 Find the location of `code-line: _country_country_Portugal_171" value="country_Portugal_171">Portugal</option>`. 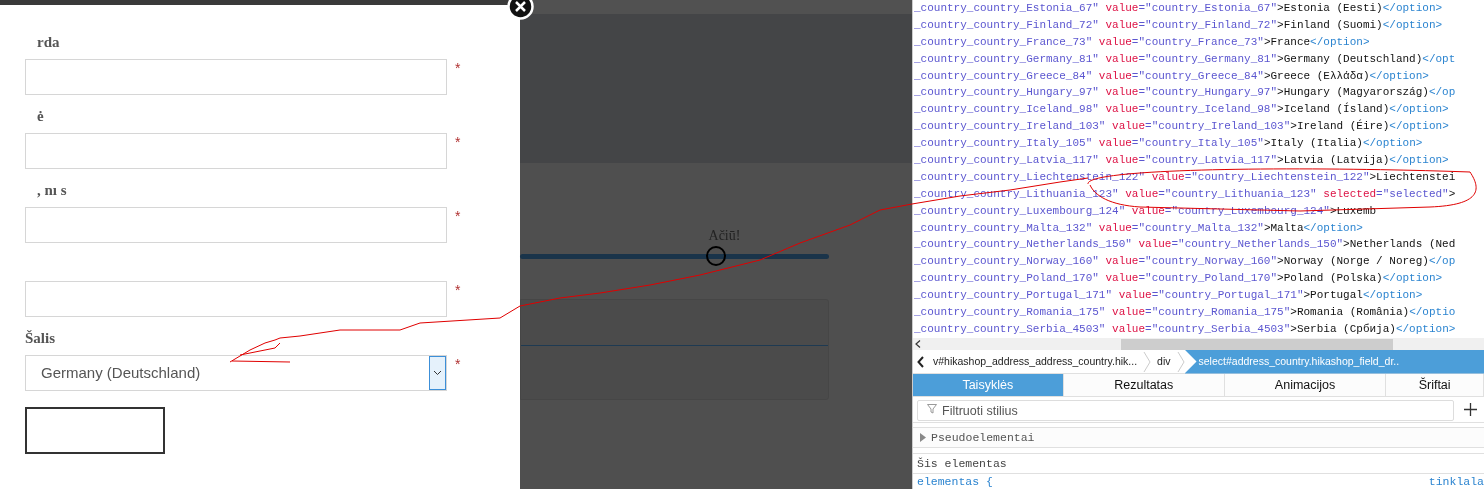

code-line: _country_country_Portugal_171" value="country_Portugal_171">Portugal</option> is located at coordinates (1168, 296).